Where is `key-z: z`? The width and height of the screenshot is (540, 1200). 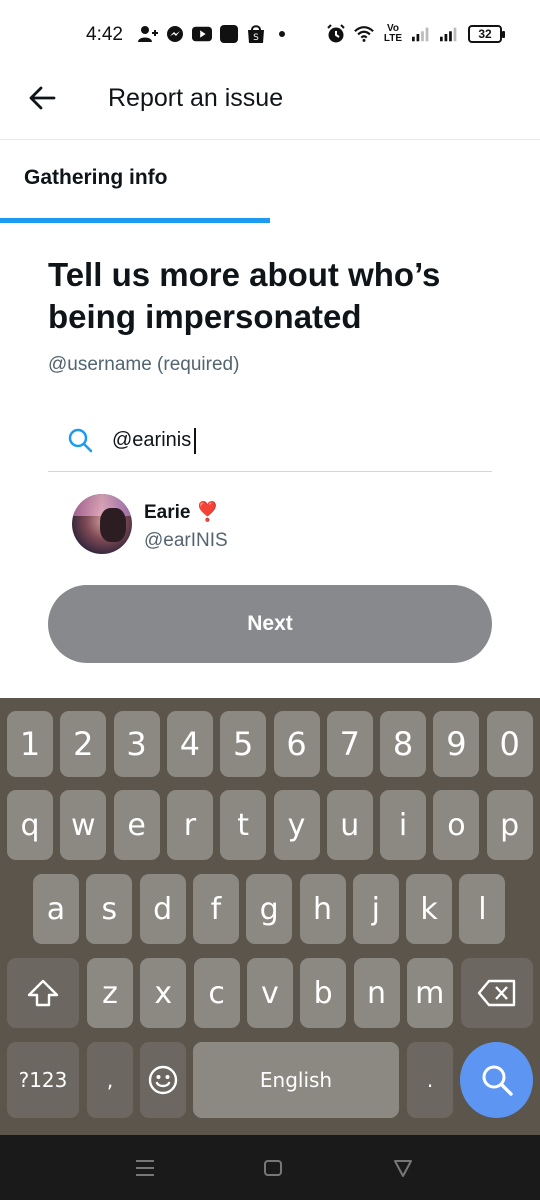 key-z: z is located at coordinates (110, 993).